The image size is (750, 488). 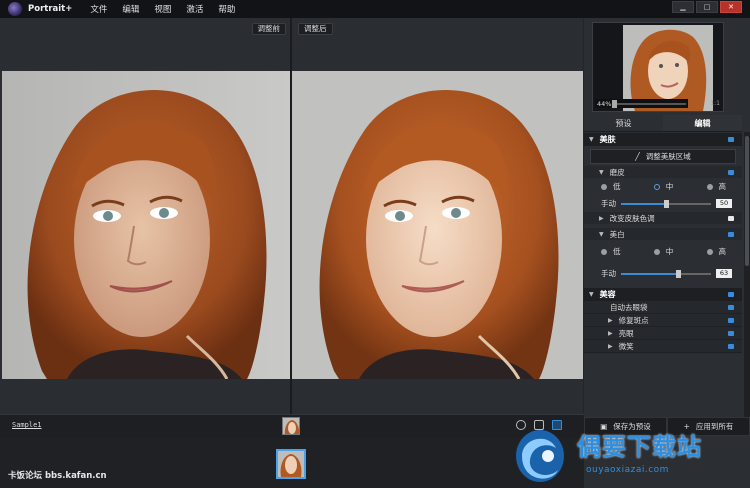 I want to click on eye-bags-label: 自动去眼袋, so click(x=629, y=307).